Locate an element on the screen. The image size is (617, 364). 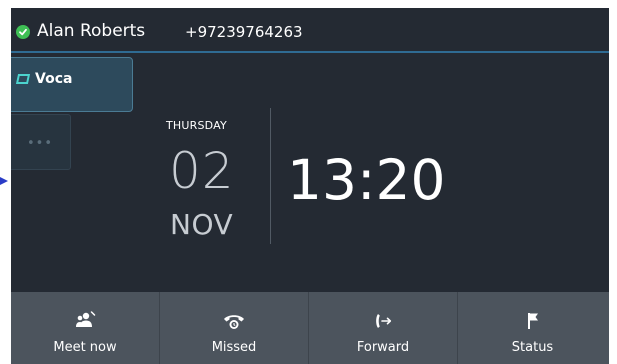
people-add-icon is located at coordinates (85, 322).